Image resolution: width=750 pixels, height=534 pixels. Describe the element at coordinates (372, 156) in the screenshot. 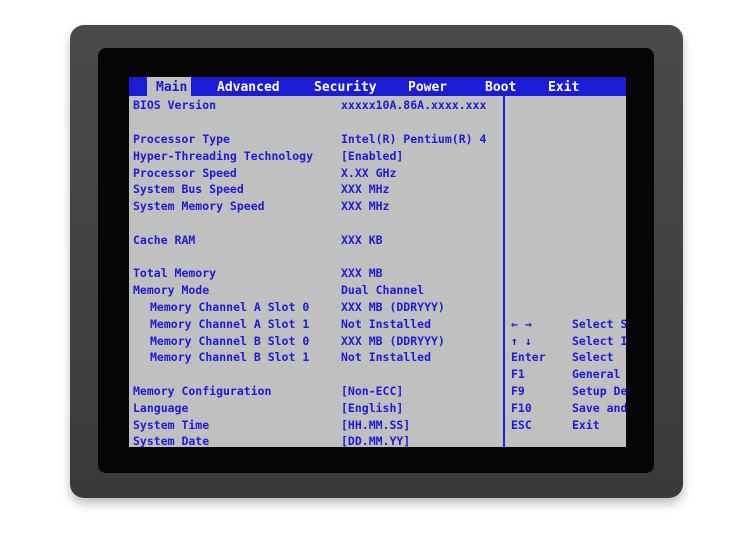

I see `setting-value: [Enabled]` at that location.